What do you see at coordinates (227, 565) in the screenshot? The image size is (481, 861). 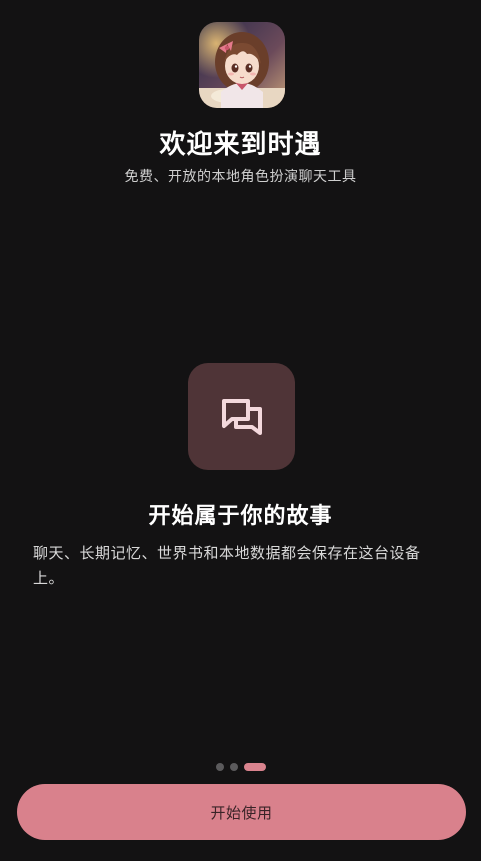 I see `feature-description: 聊天、长期记忆、世界书和本地数据都会保存在这台设备上。` at bounding box center [227, 565].